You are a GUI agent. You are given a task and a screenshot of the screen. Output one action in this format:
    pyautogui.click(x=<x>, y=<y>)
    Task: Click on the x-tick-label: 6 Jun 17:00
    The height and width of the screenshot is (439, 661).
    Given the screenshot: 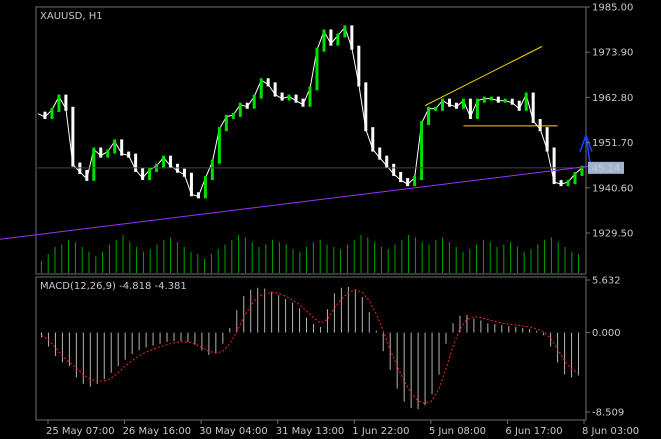 What is the action you would take?
    pyautogui.click(x=533, y=431)
    